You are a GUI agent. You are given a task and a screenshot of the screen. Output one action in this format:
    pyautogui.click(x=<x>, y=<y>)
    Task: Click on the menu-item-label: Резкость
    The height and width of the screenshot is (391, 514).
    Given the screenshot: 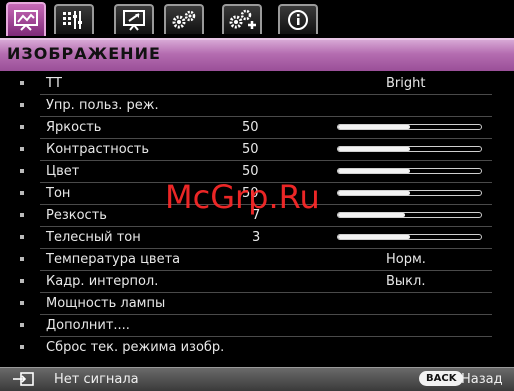 What is the action you would take?
    pyautogui.click(x=76, y=215)
    